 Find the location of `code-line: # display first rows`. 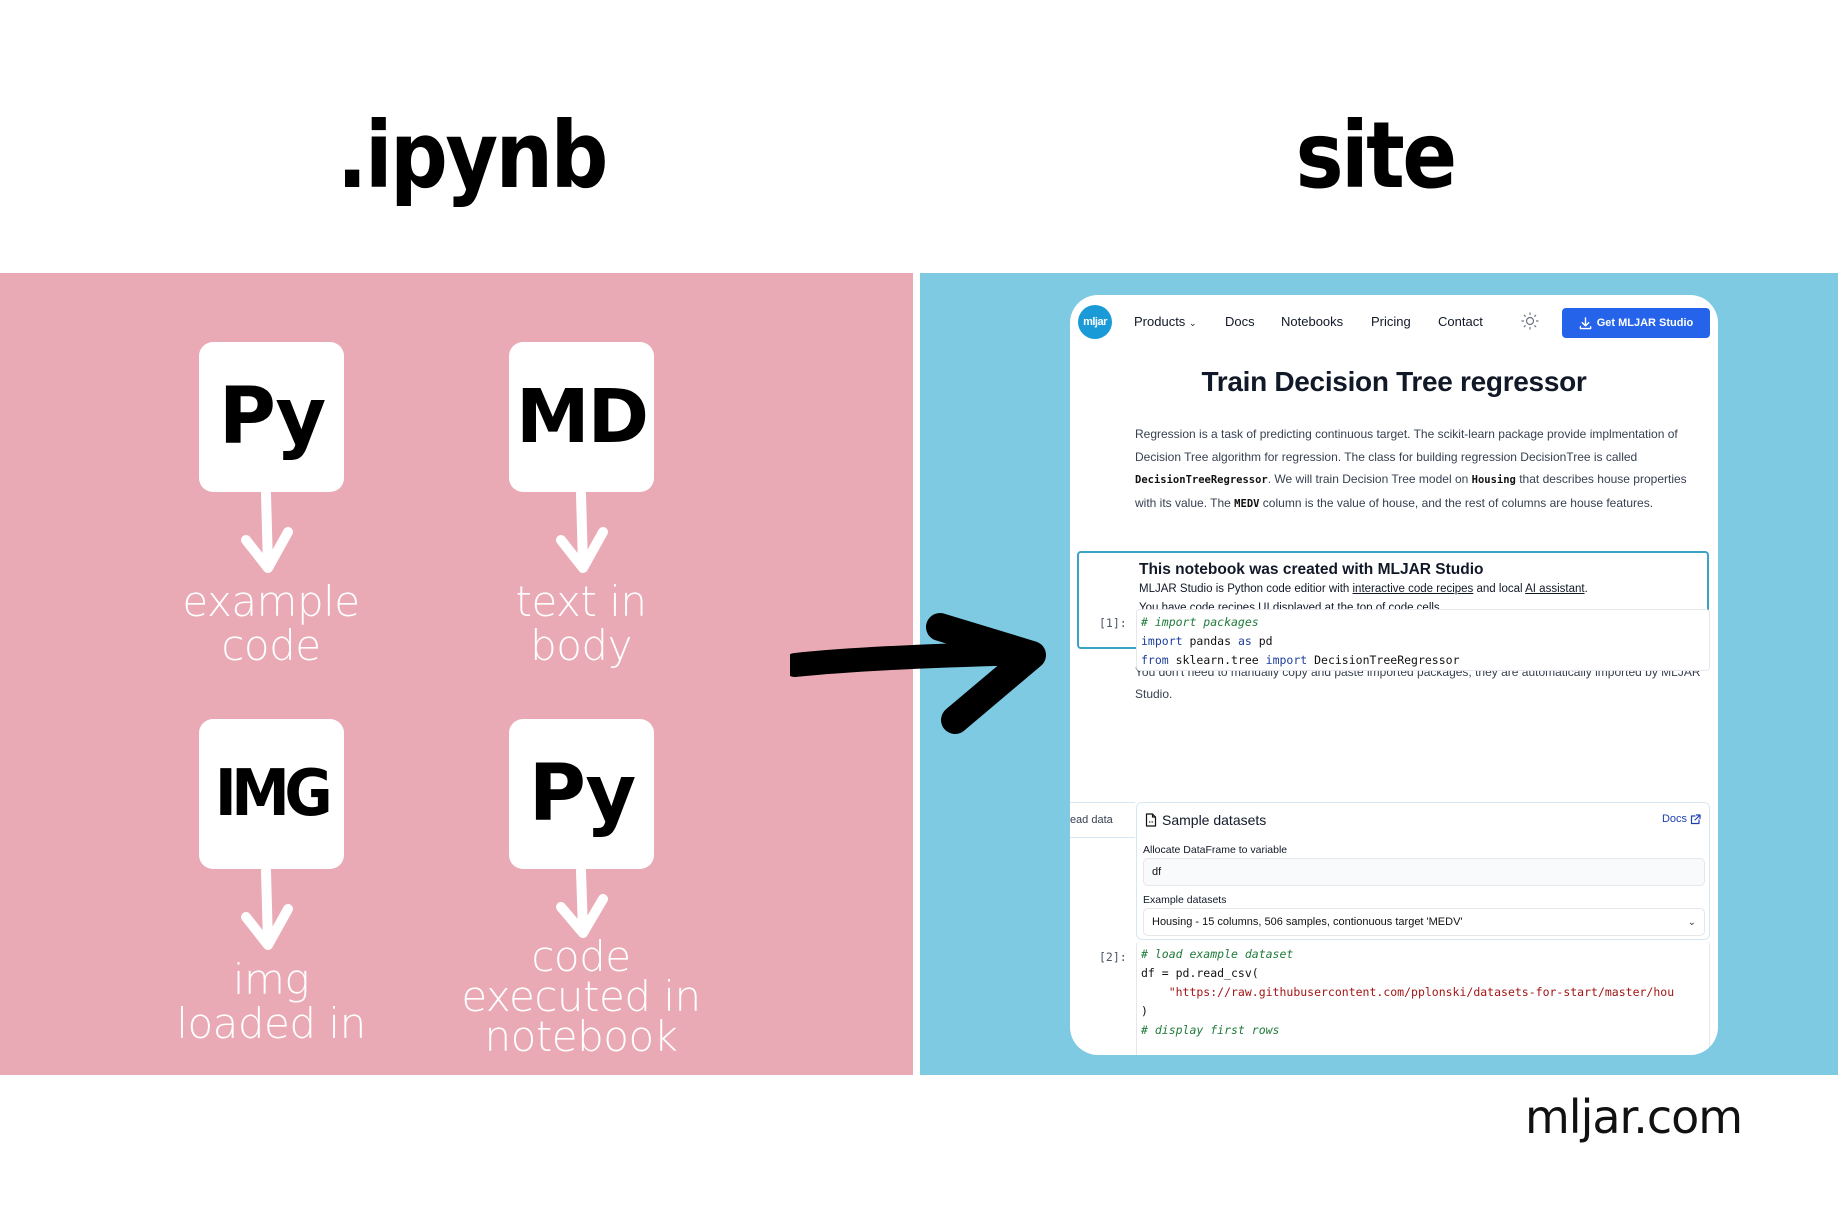

code-line: # display first rows is located at coordinates (1210, 1031).